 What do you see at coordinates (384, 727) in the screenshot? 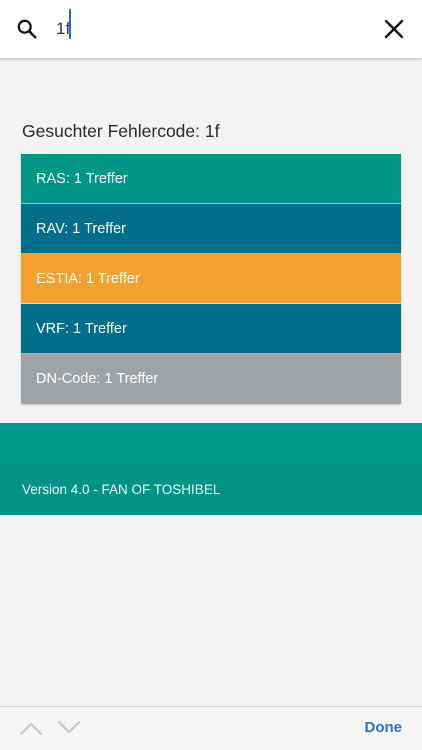
I see `done-button: Done` at bounding box center [384, 727].